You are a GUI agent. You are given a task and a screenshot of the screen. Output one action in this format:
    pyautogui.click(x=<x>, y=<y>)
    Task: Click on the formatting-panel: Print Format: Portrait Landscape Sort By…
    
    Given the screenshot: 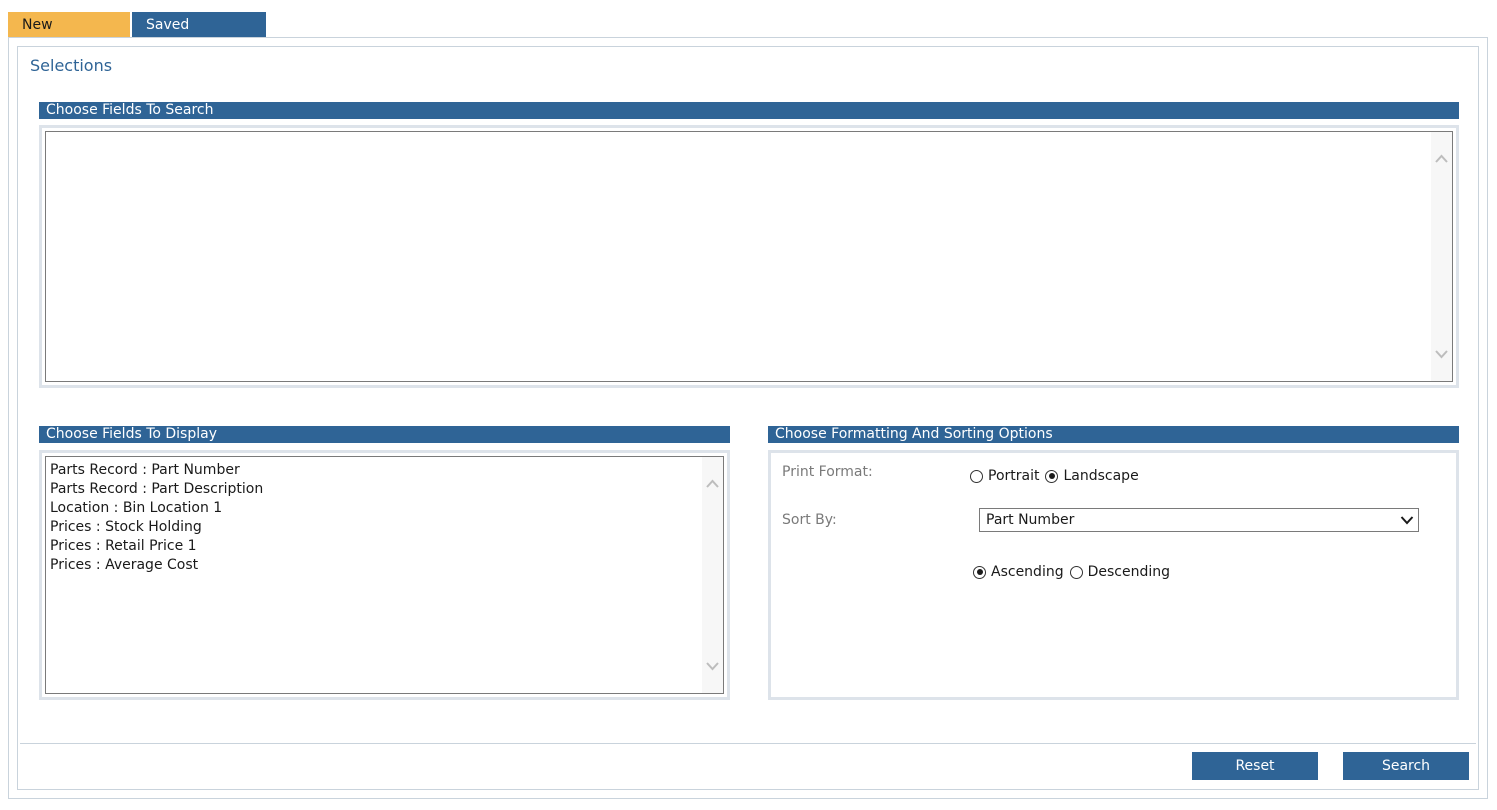 What is the action you would take?
    pyautogui.click(x=1113, y=575)
    